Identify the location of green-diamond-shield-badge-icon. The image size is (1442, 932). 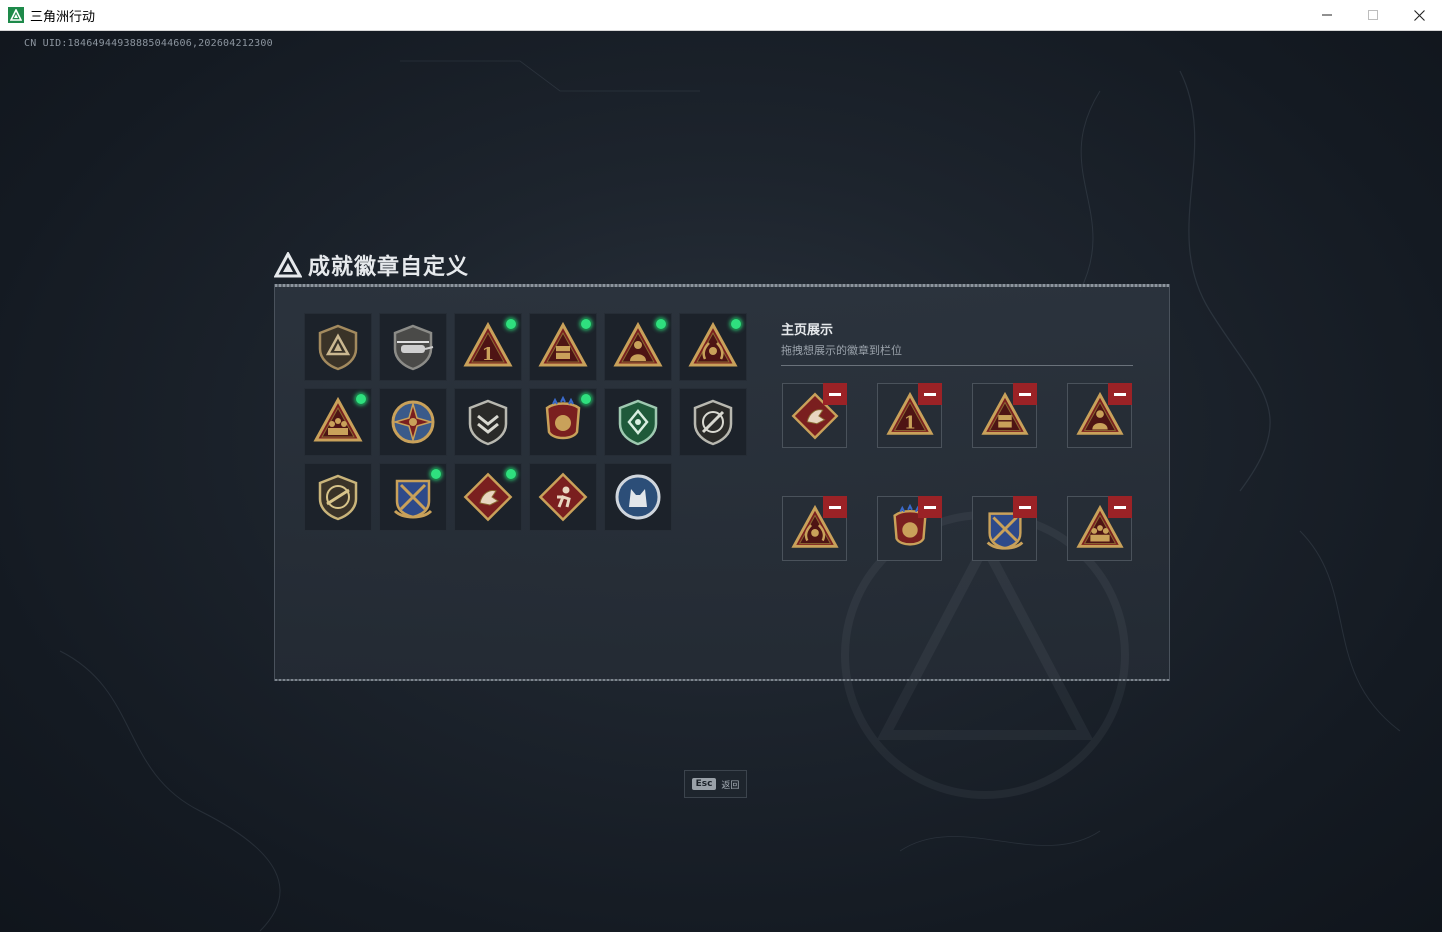
(638, 422).